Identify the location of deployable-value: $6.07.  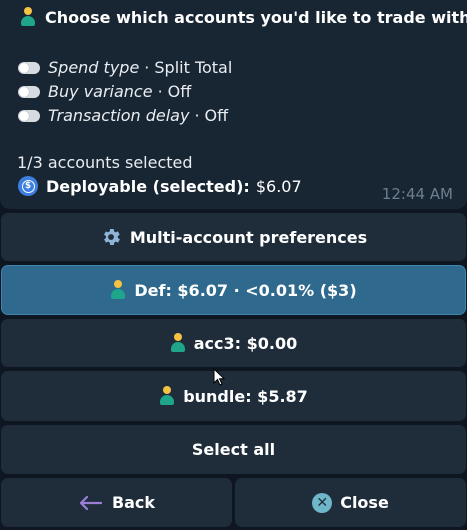
(278, 186).